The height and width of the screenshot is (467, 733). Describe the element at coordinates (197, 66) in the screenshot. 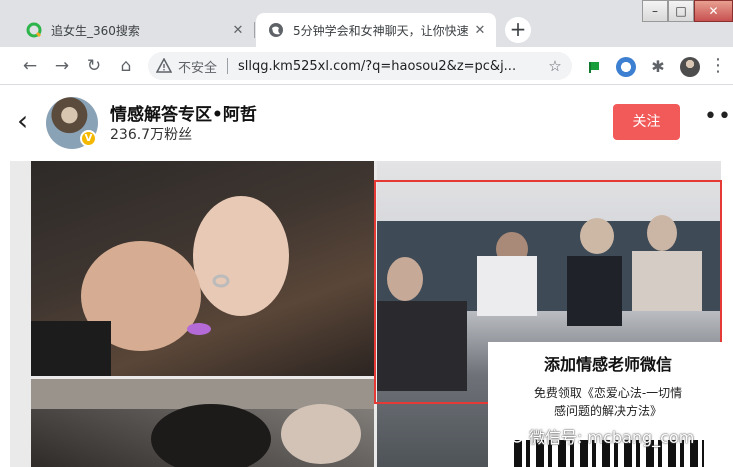

I see `security-label: 不安全` at that location.